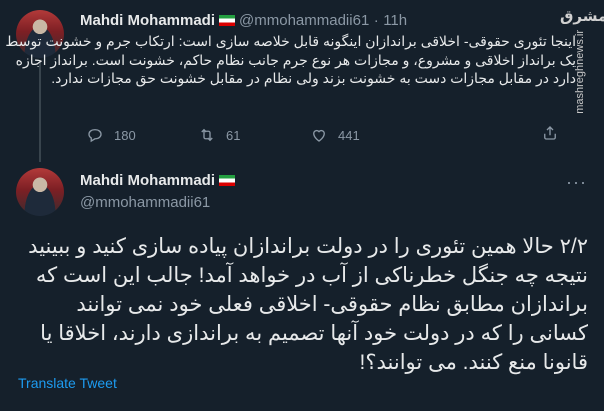 This screenshot has width=604, height=411. What do you see at coordinates (67, 383) in the screenshot?
I see `translate-tweet-link: Translate Tweet` at bounding box center [67, 383].